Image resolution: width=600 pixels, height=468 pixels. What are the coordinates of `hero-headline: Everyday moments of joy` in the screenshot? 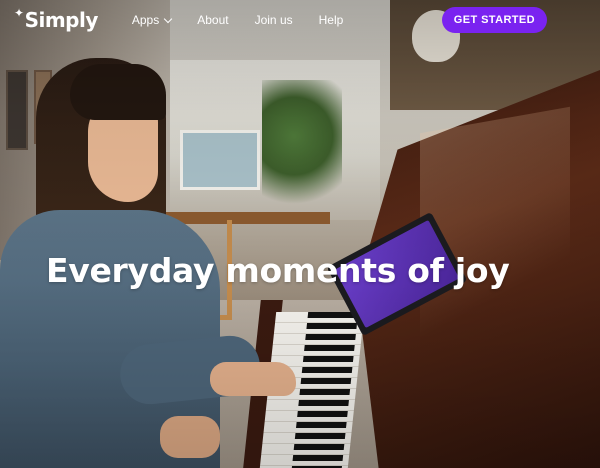 It's located at (278, 270).